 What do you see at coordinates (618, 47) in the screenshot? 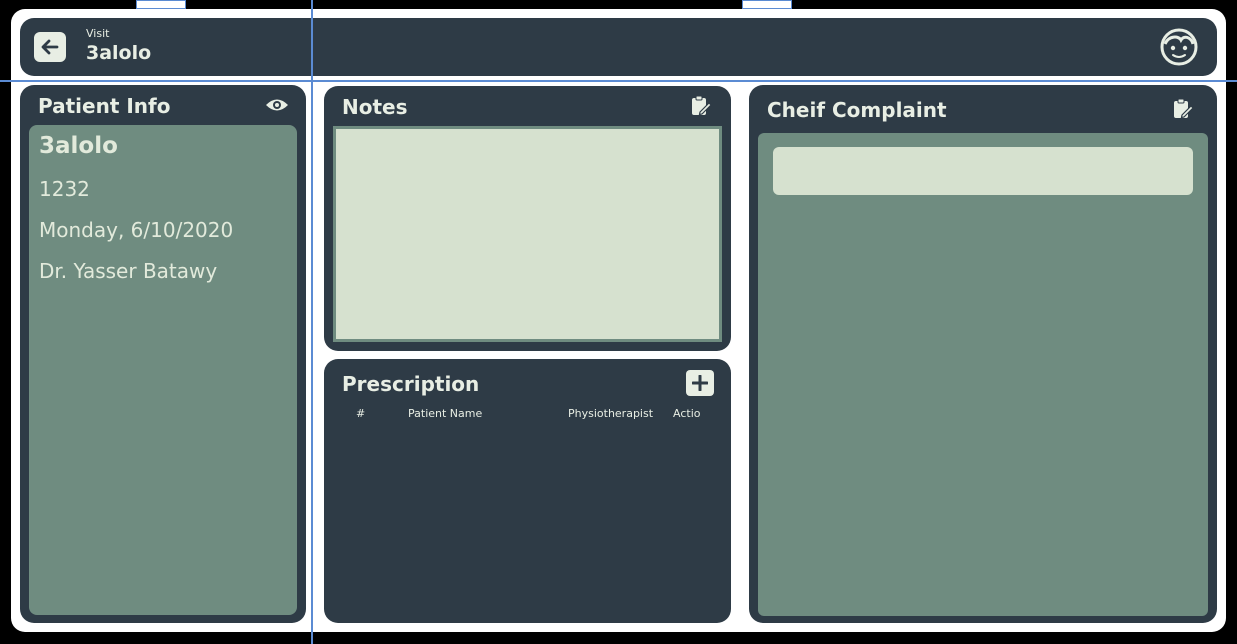
I see `top-bar: Visit 3alolo` at bounding box center [618, 47].